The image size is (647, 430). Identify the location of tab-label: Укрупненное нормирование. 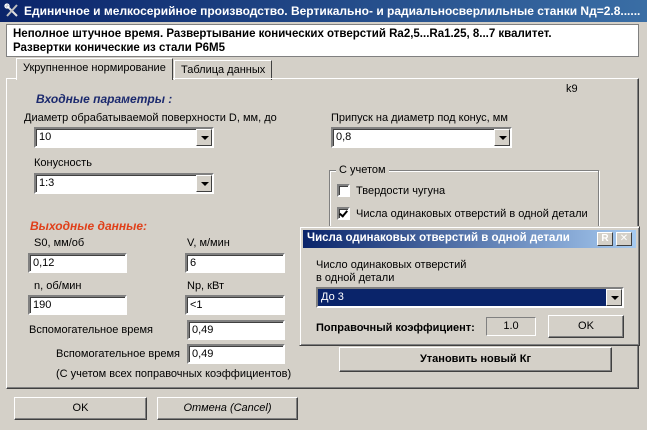
(94, 68).